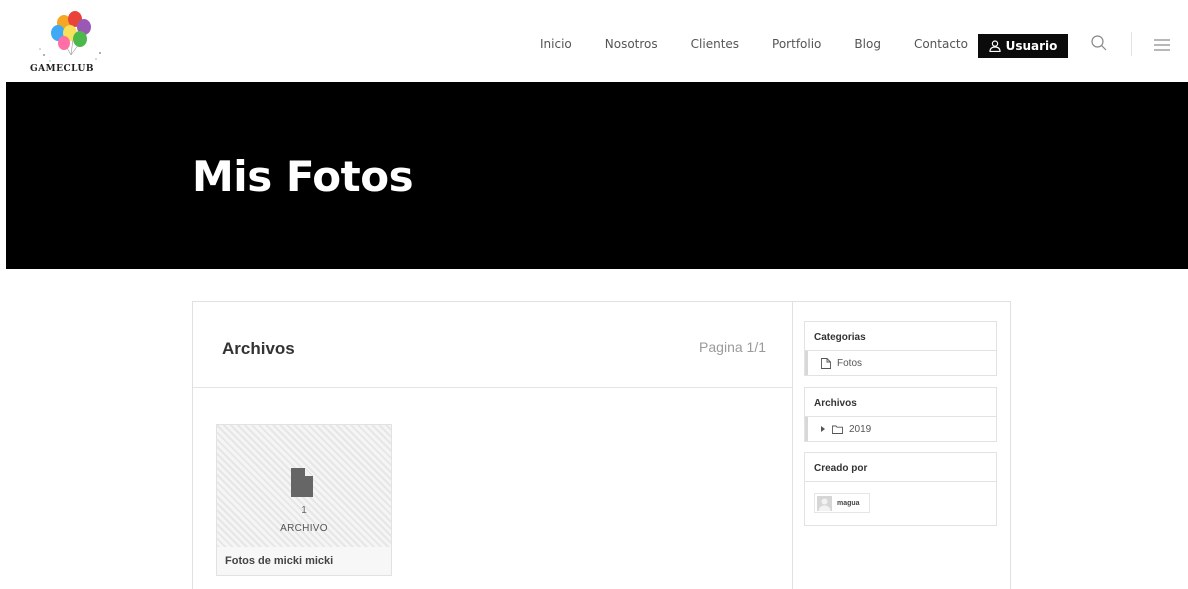 This screenshot has width=1188, height=589. Describe the element at coordinates (994, 46) in the screenshot. I see `user-icon` at that location.